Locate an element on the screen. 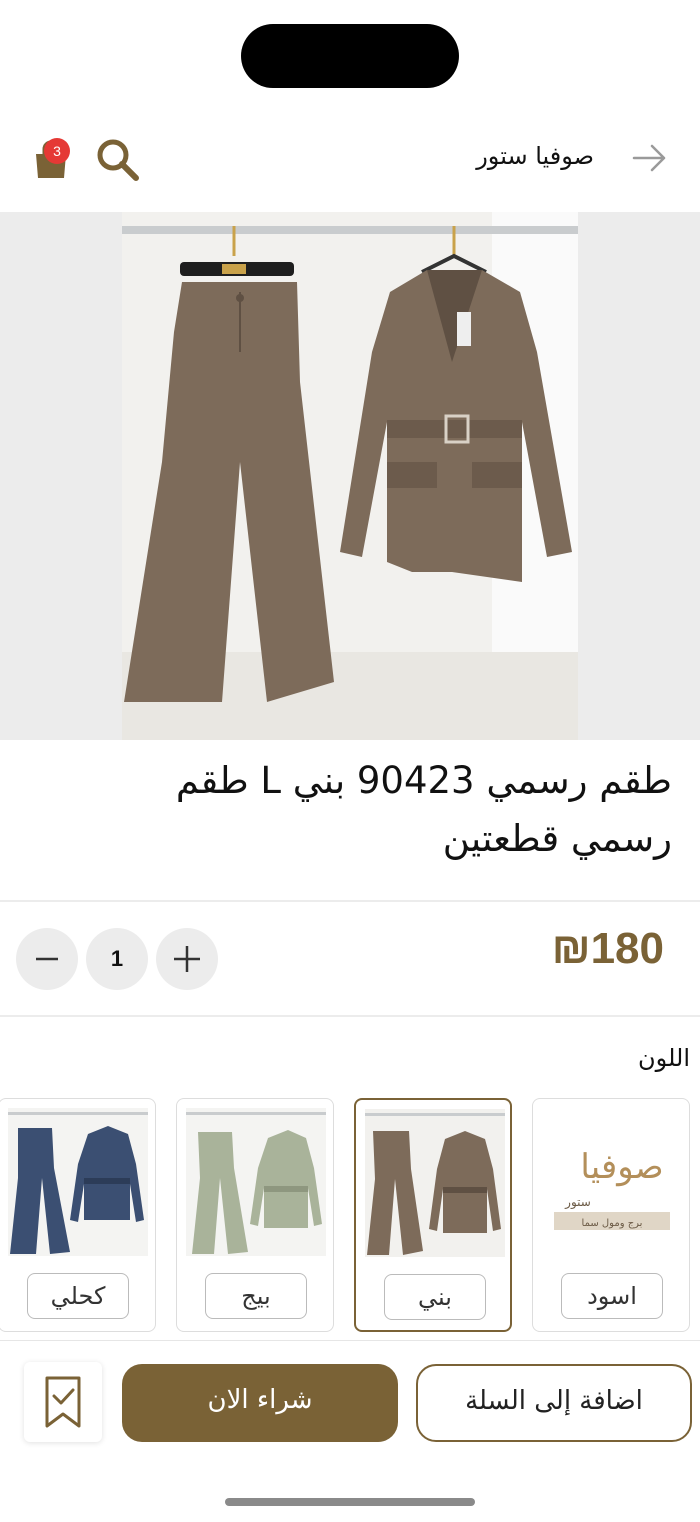 Image resolution: width=700 pixels, height=1522 pixels. logo-tagline: برج ومول سما is located at coordinates (612, 1223).